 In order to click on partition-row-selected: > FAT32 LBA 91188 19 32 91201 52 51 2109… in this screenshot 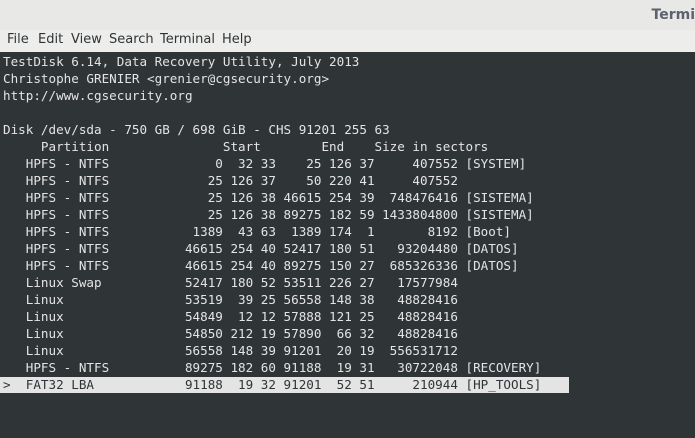, I will do `click(284, 385)`.